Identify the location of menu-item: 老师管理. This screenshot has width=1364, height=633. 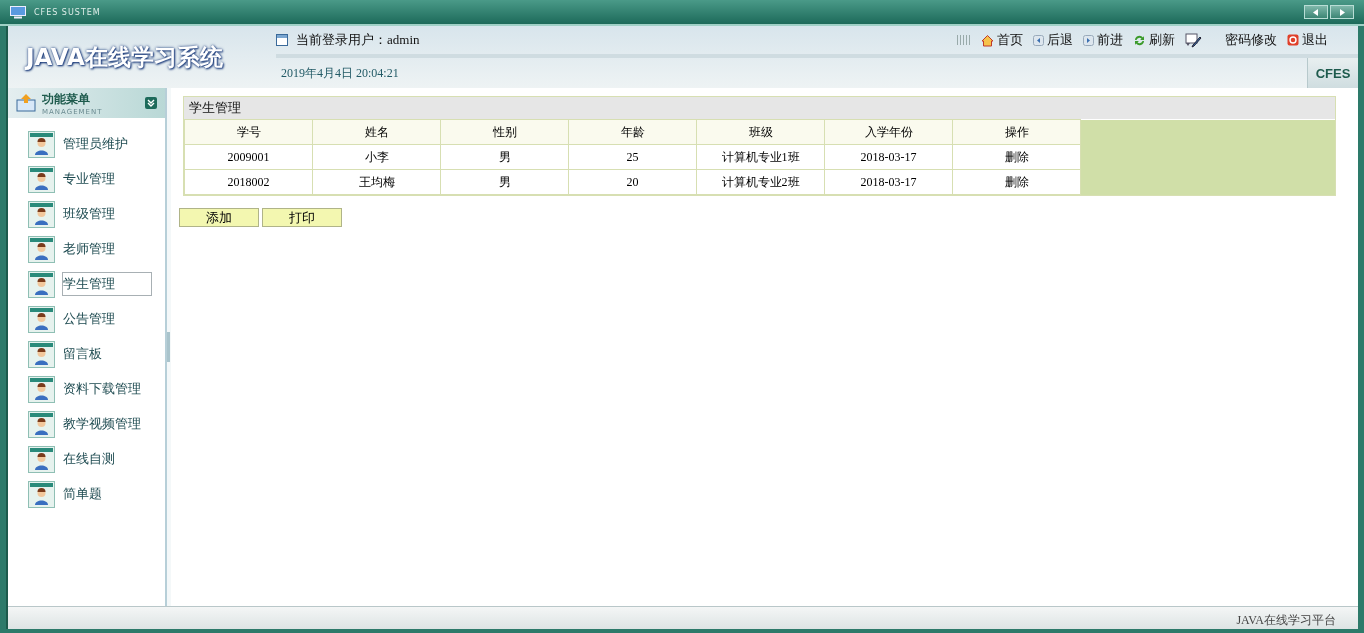
(107, 249).